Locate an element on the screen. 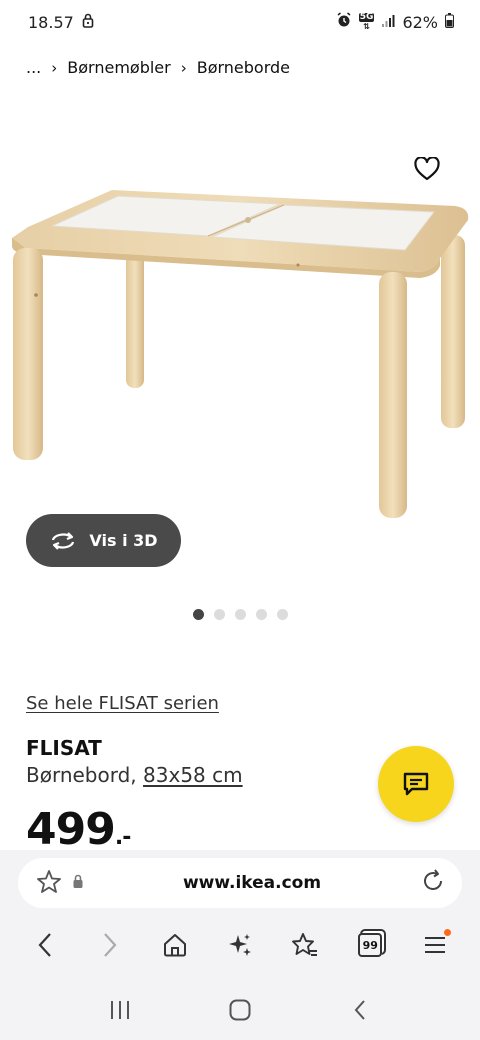 Image resolution: width=480 pixels, height=1040 pixels. home-square-icon is located at coordinates (240, 1010).